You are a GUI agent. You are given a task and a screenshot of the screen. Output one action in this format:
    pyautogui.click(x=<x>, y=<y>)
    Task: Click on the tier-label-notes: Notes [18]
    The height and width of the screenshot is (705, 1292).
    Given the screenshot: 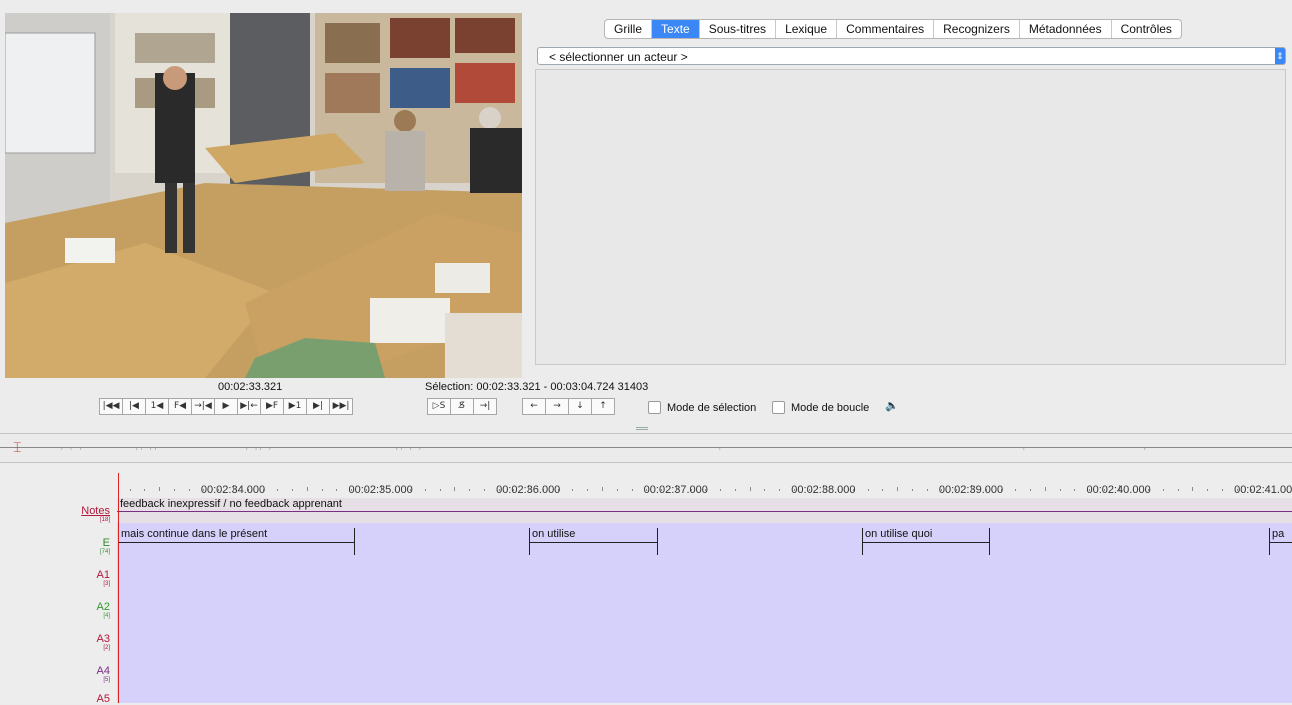 What is the action you would take?
    pyautogui.click(x=95, y=515)
    